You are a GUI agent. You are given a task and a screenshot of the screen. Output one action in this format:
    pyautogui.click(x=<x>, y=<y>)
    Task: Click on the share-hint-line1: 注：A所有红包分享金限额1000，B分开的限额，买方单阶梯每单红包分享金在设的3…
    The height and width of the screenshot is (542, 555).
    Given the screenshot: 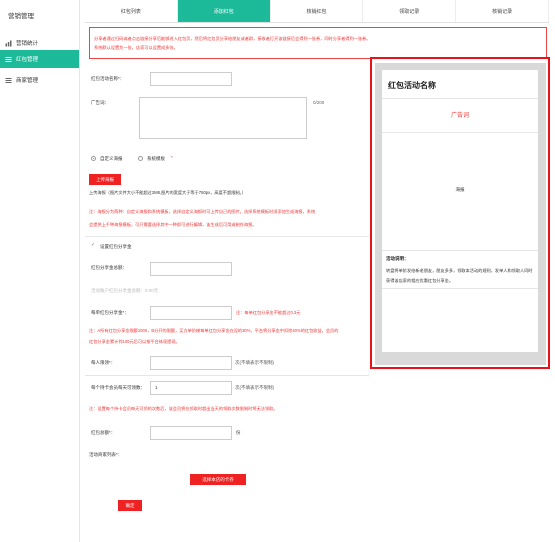 What is the action you would take?
    pyautogui.click(x=214, y=330)
    